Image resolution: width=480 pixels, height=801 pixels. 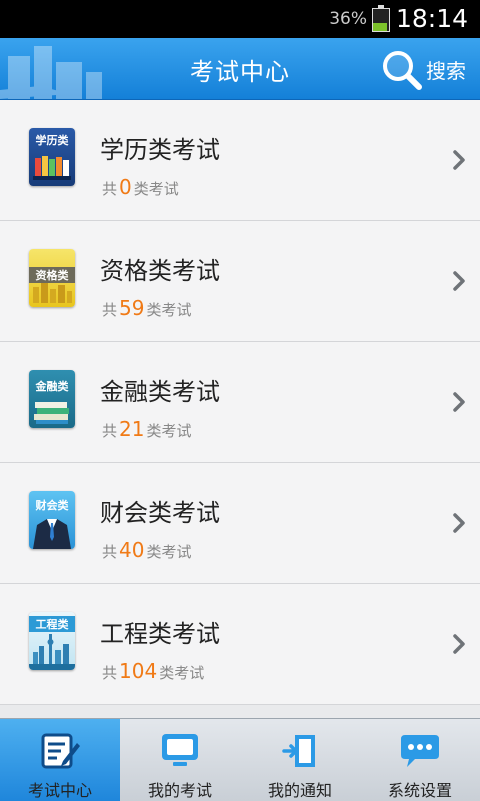 I want to click on search-label: 搜索, so click(x=446, y=70).